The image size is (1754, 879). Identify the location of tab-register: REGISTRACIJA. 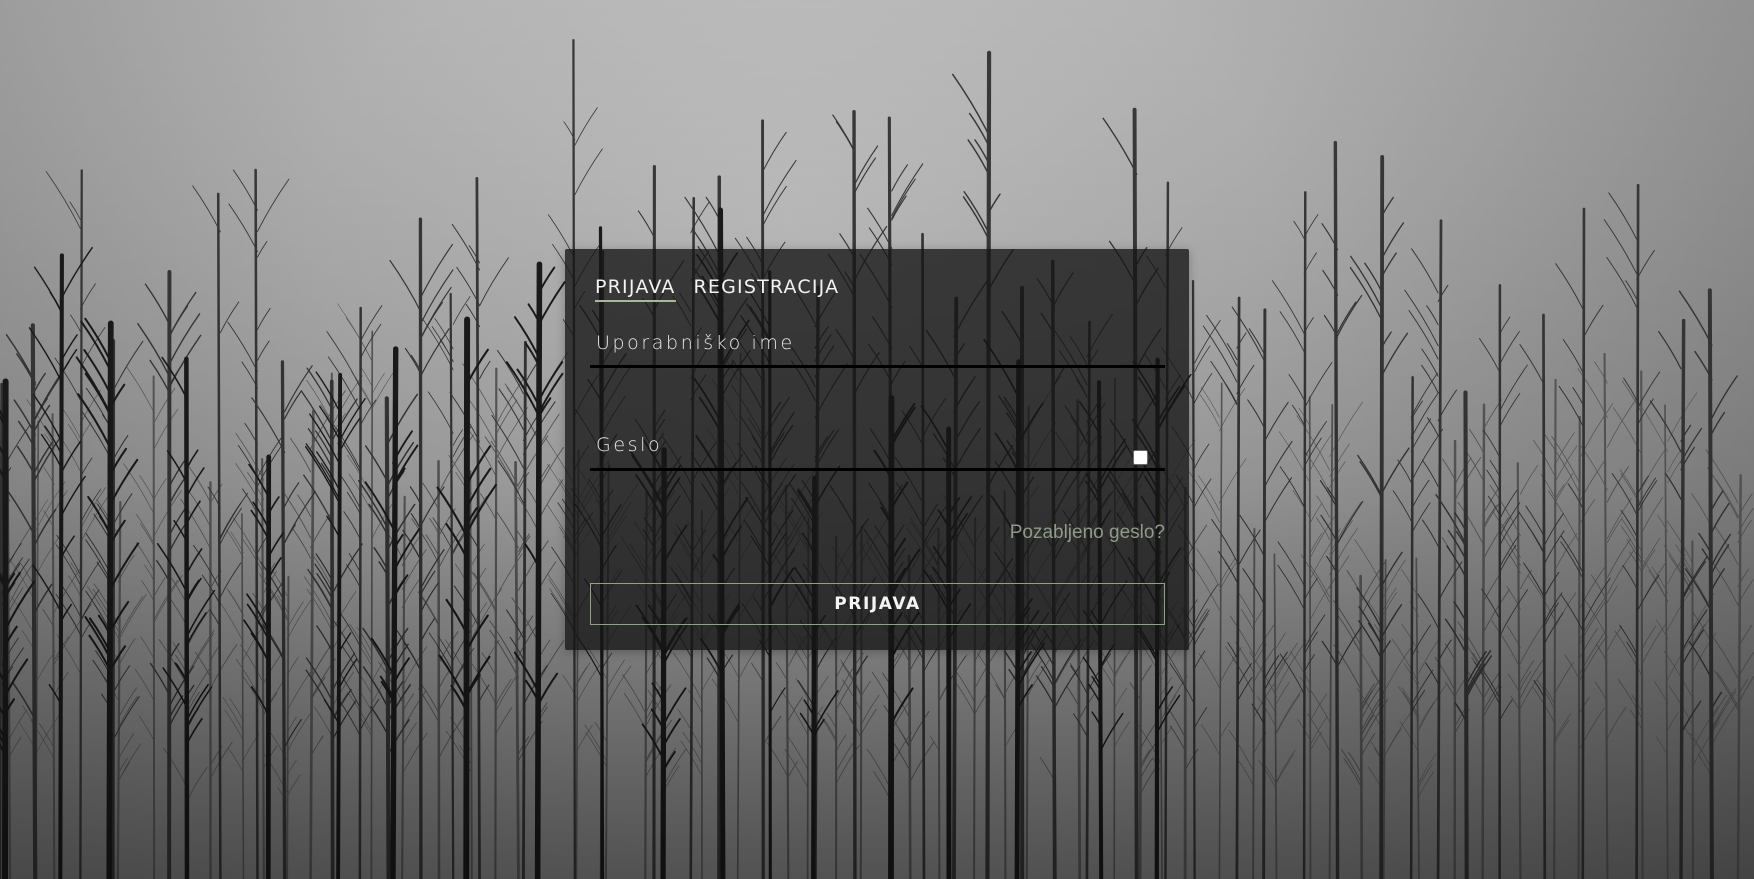
(767, 289).